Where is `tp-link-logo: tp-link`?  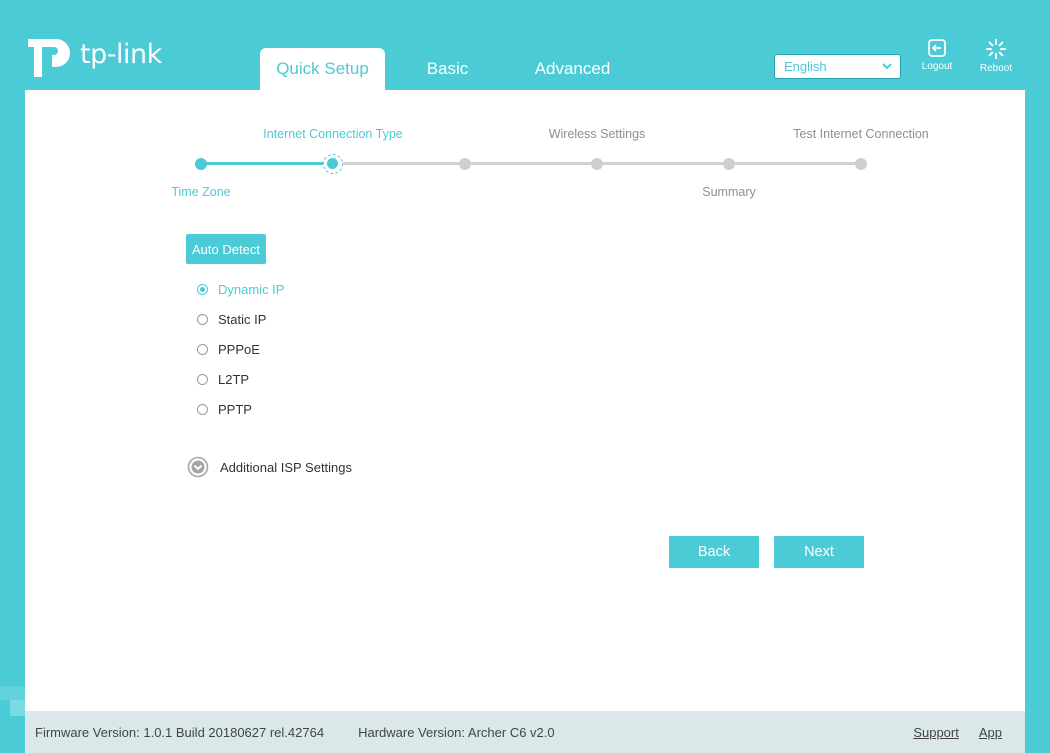 tp-link-logo: tp-link is located at coordinates (99, 54).